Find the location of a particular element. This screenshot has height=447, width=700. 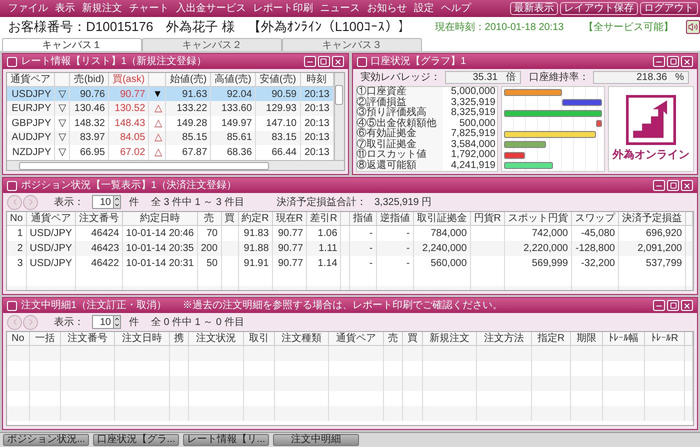

column-header: 安値(売) is located at coordinates (277, 79).